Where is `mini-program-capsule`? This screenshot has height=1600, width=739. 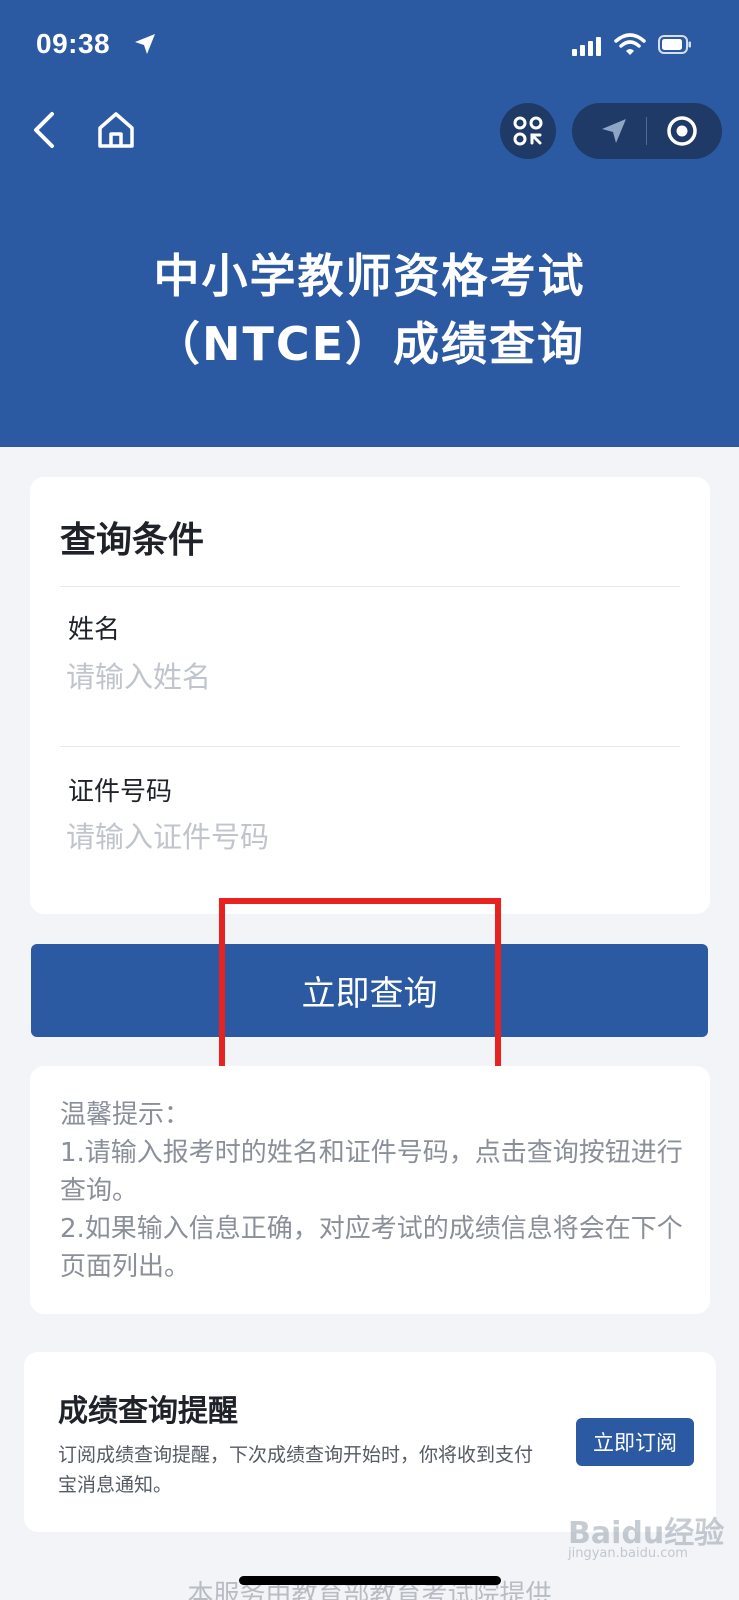
mini-program-capsule is located at coordinates (647, 131).